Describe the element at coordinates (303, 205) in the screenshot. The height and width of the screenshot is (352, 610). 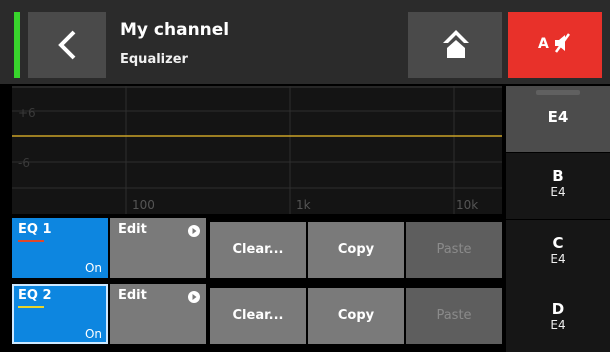
I see `x-axis-label-1k: 1k` at that location.